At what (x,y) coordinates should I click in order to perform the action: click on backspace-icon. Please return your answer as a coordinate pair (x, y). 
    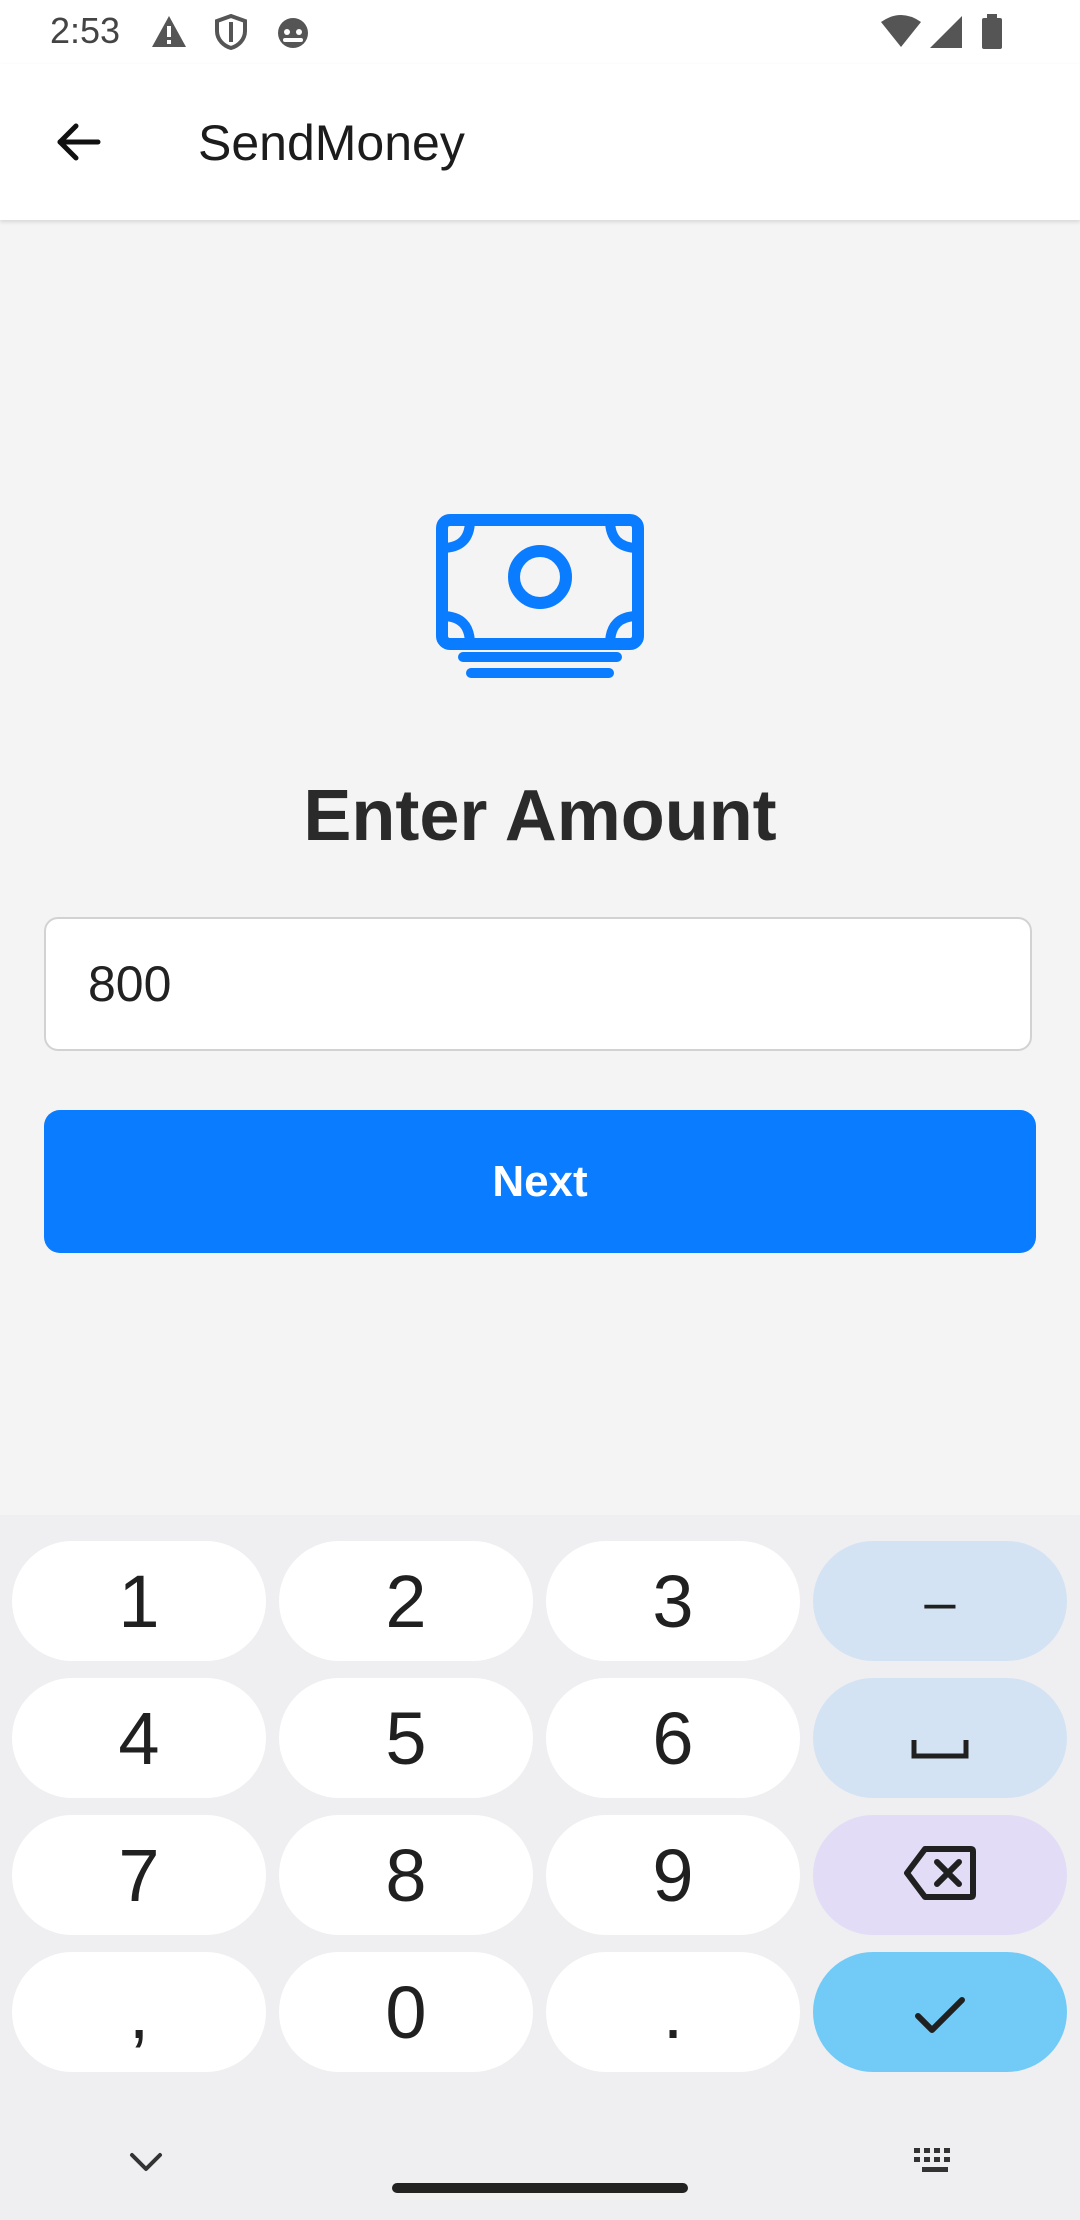
    Looking at the image, I should click on (940, 1875).